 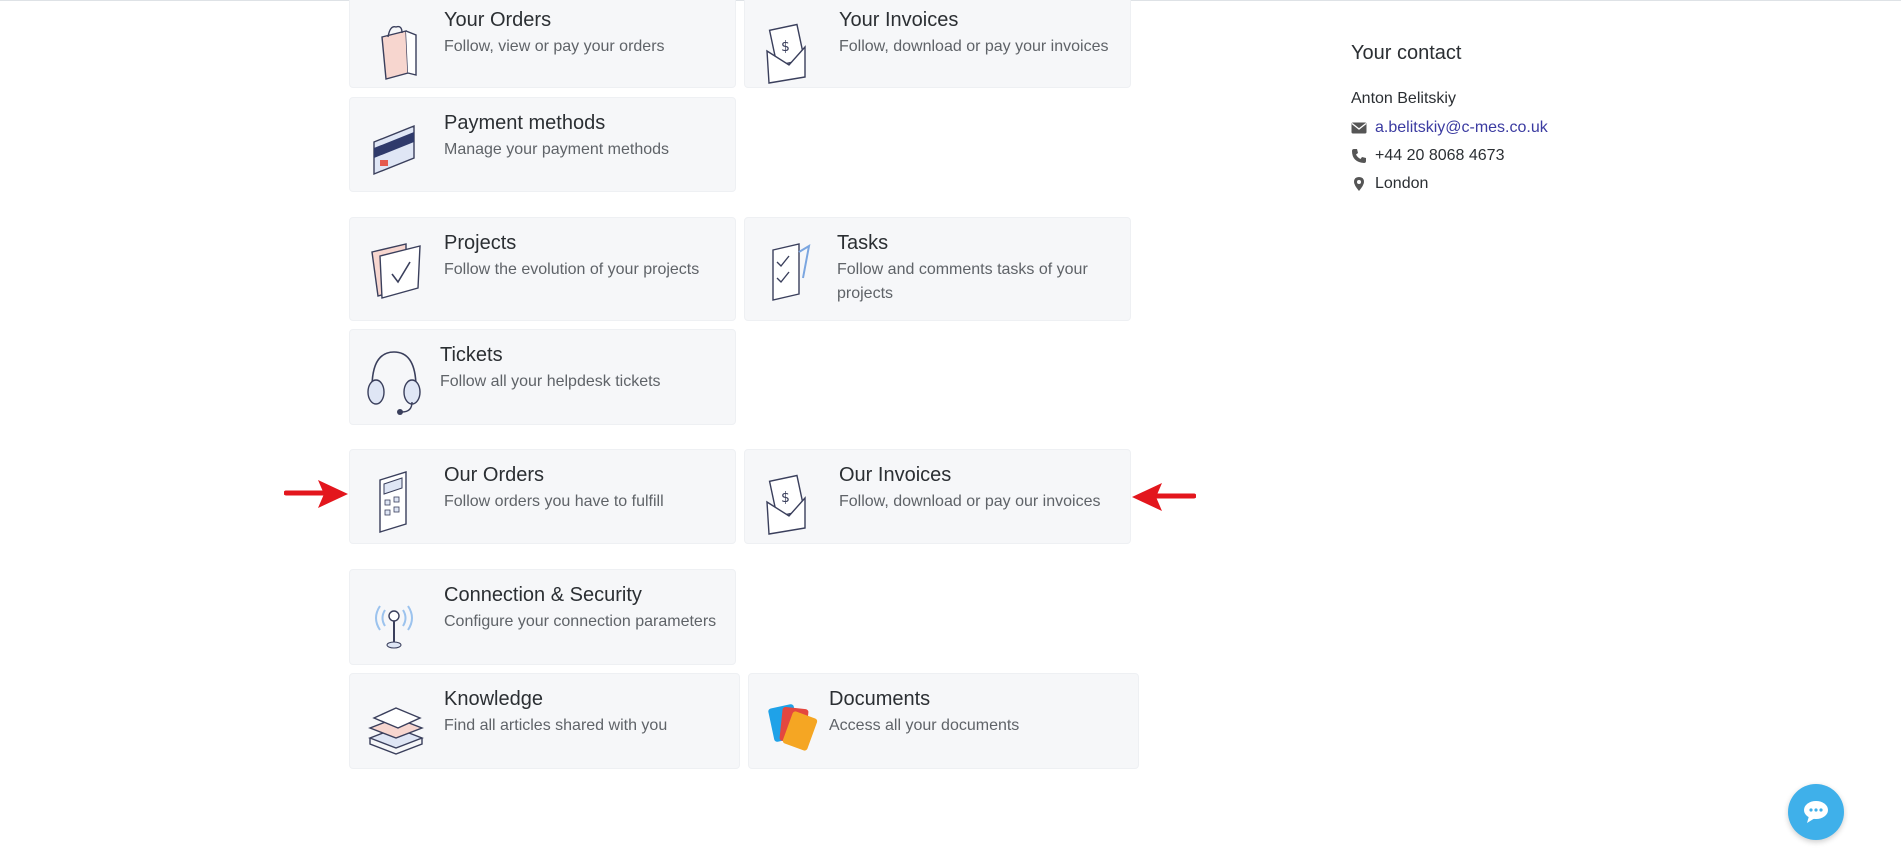 What do you see at coordinates (543, 595) in the screenshot?
I see `card-title: Connection & Security` at bounding box center [543, 595].